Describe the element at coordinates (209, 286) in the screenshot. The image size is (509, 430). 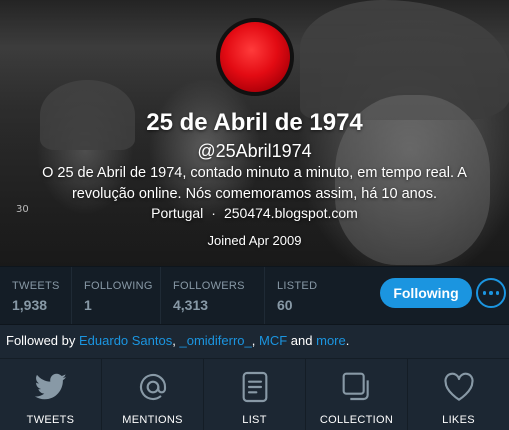
I see `stat-followers-label: FOLLOWERS` at that location.